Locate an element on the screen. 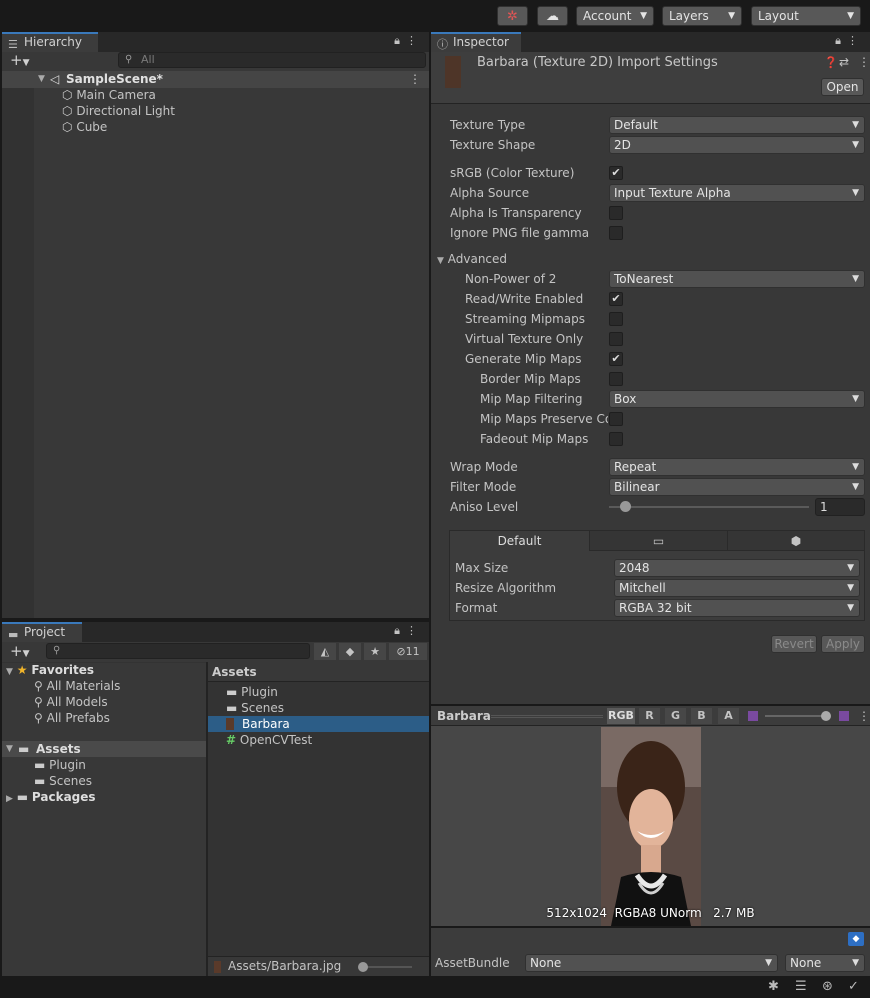 Image resolution: width=870 pixels, height=998 pixels. icon-size-slider-thumb is located at coordinates (363, 967).